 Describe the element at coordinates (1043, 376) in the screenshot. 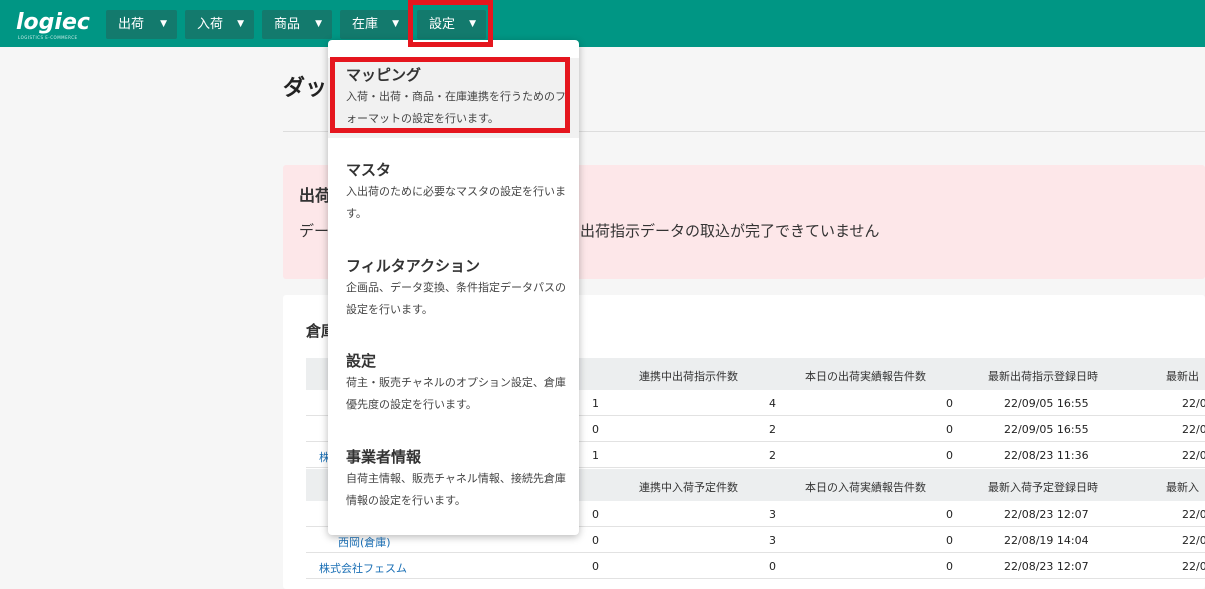

I see `column-header: 最新出荷指示登録日時` at that location.